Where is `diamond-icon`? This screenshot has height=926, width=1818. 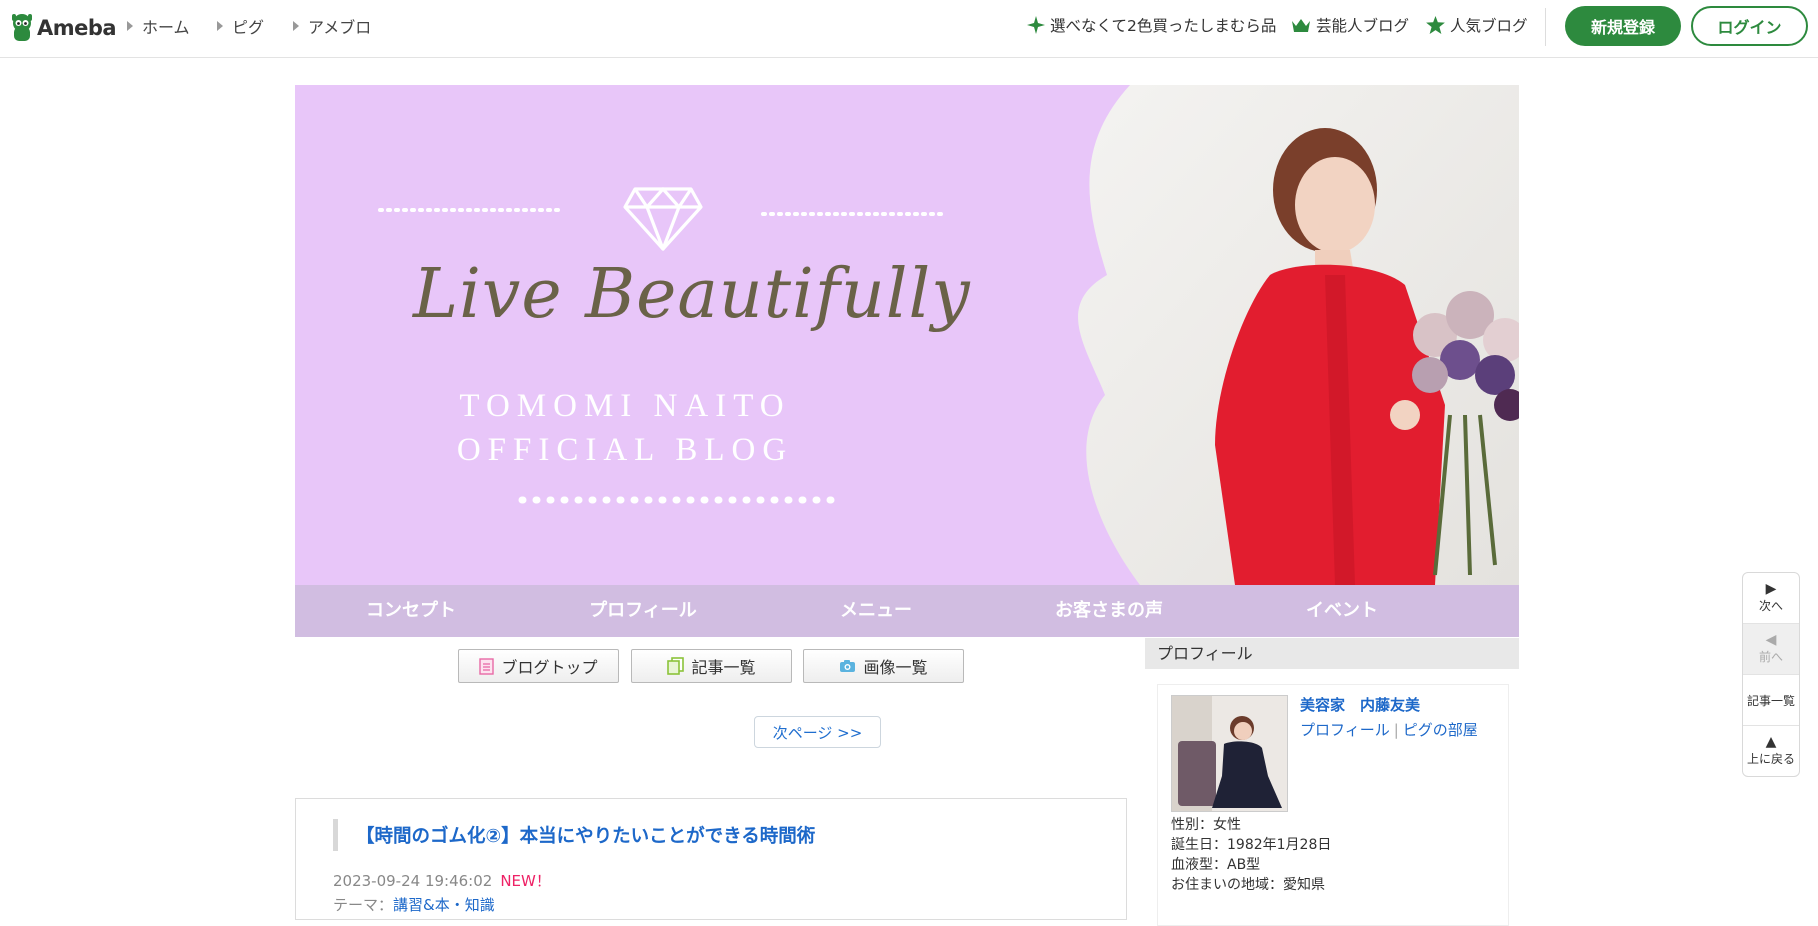
diamond-icon is located at coordinates (663, 219).